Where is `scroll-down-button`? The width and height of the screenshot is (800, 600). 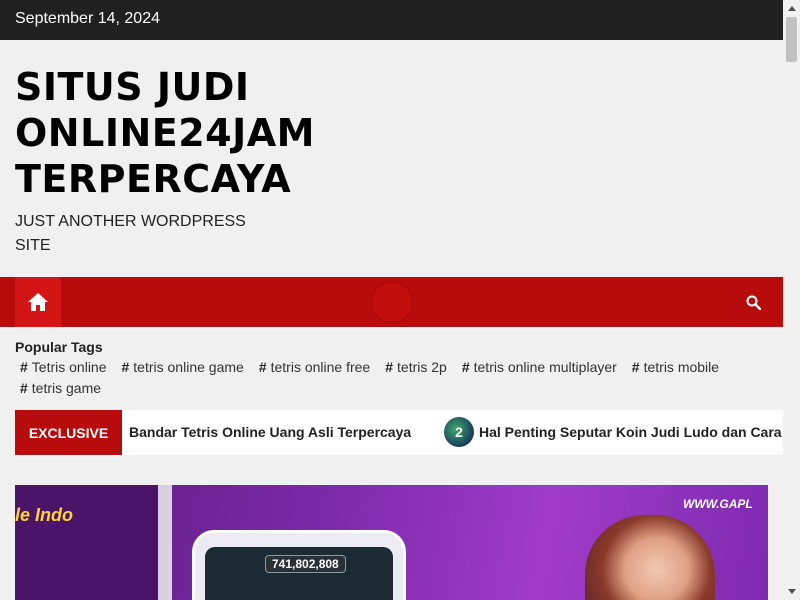
scroll-down-button is located at coordinates (791, 591).